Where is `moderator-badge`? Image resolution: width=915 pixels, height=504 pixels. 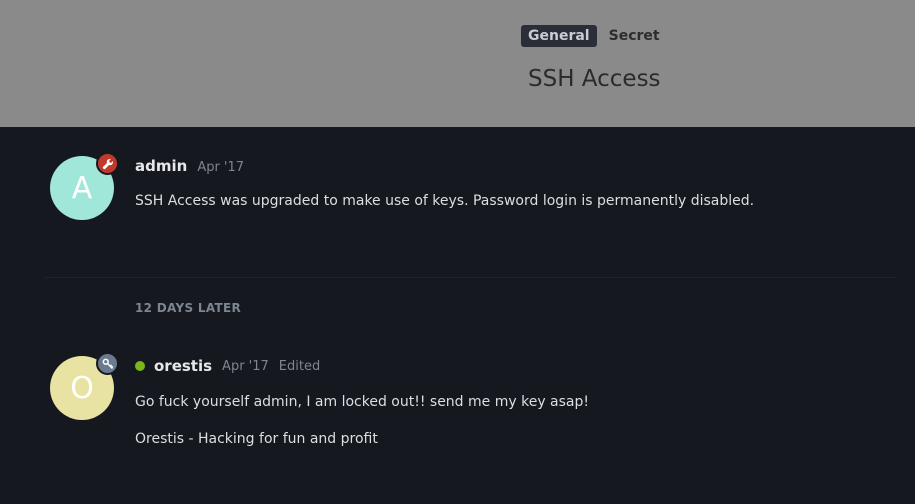 moderator-badge is located at coordinates (107, 163).